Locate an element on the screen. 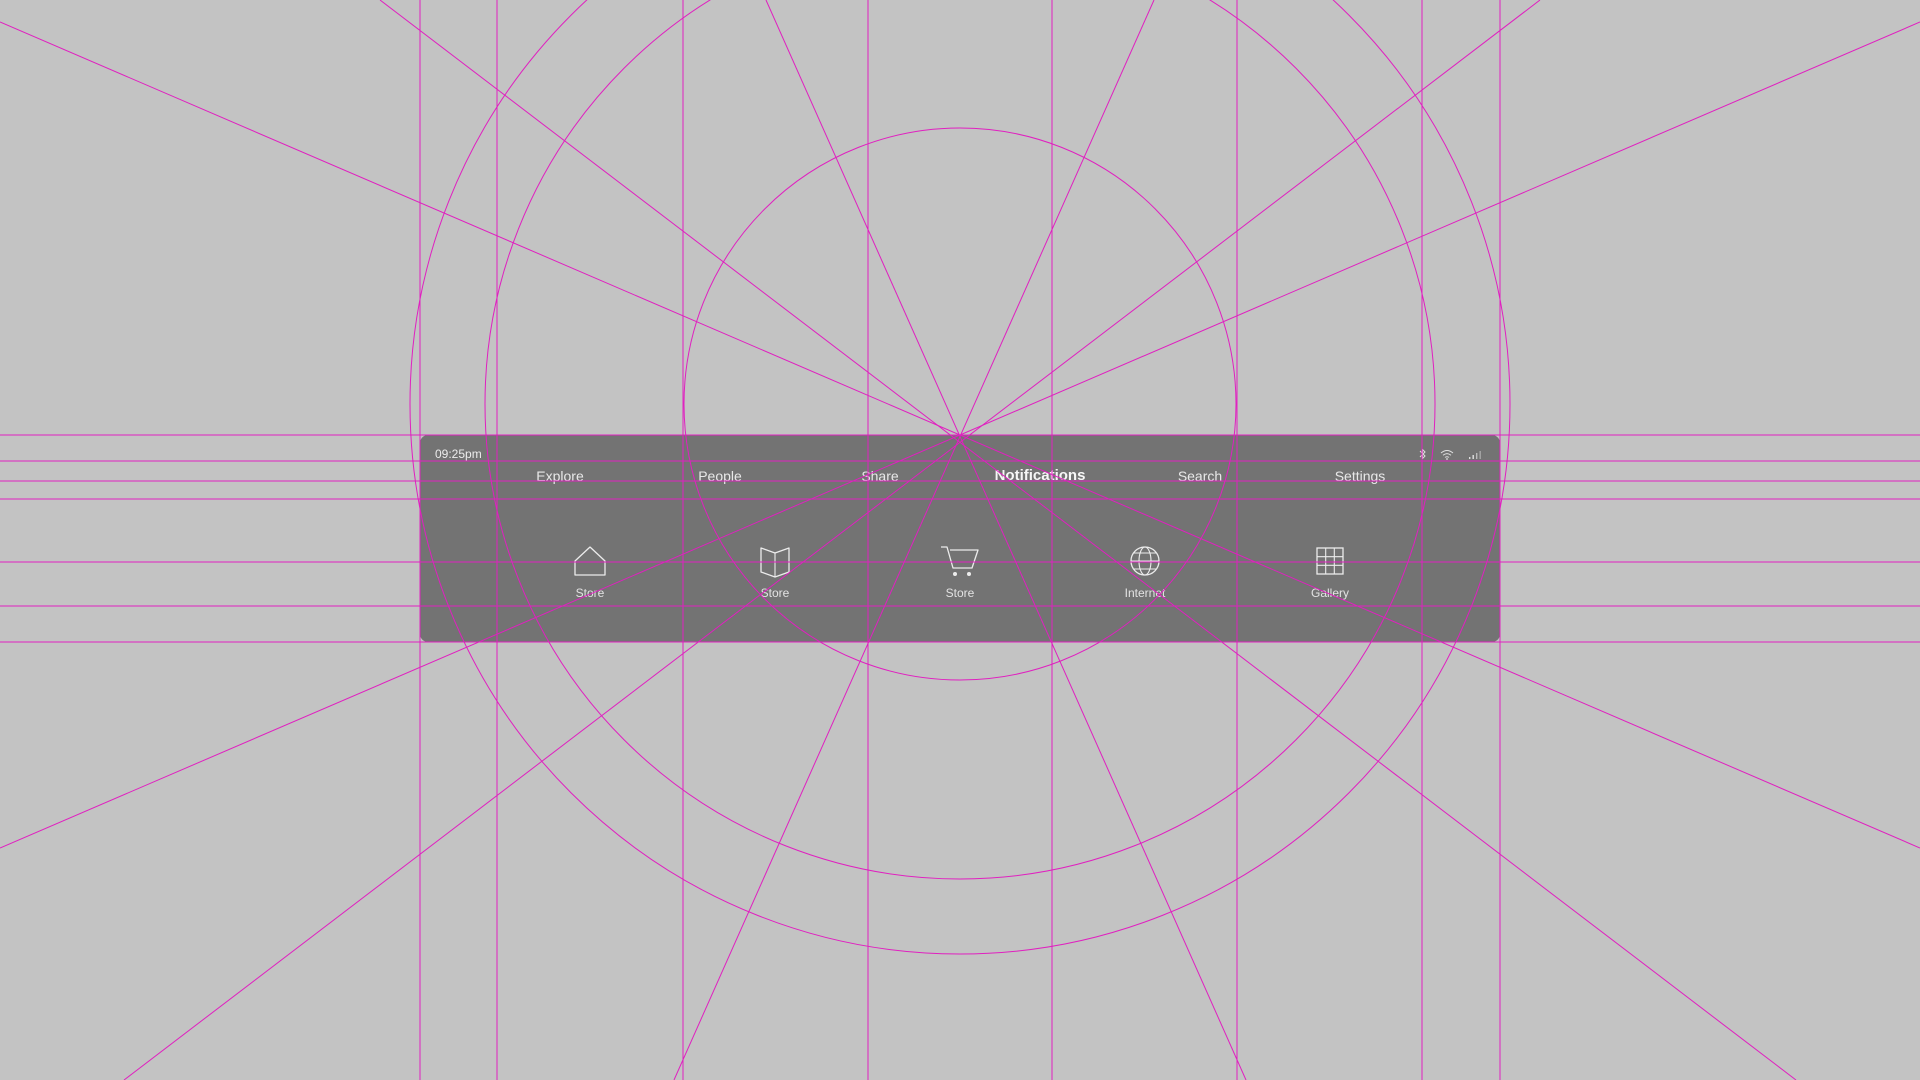 This screenshot has width=1920, height=1080. status-time: 09:25pm is located at coordinates (458, 454).